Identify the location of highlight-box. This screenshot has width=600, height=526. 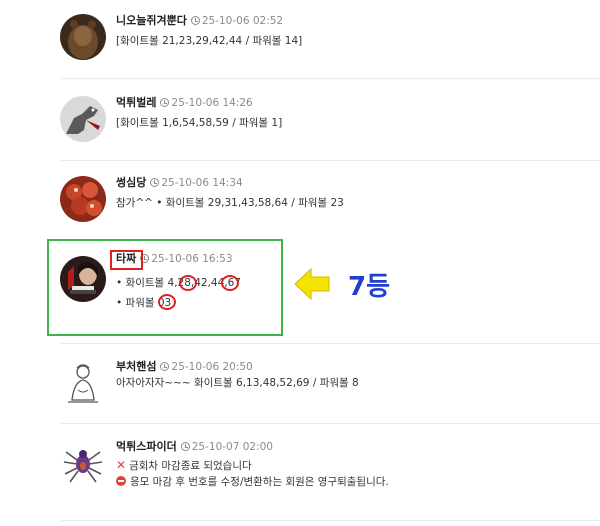
(165, 287).